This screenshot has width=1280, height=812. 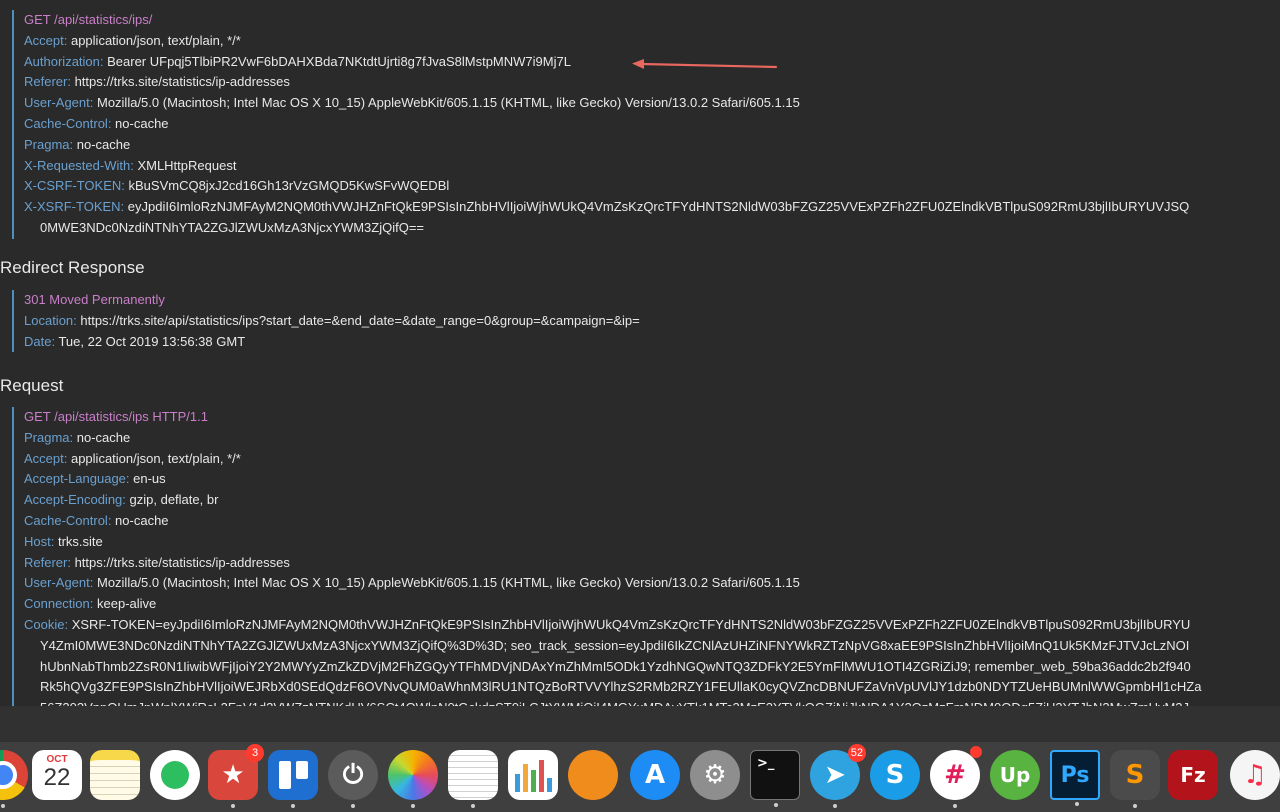 I want to click on header-value: kBuSVmCQ8jxJ2cd16Gh13rVzGMQD5KwSFvWQEDBl, so click(x=287, y=186).